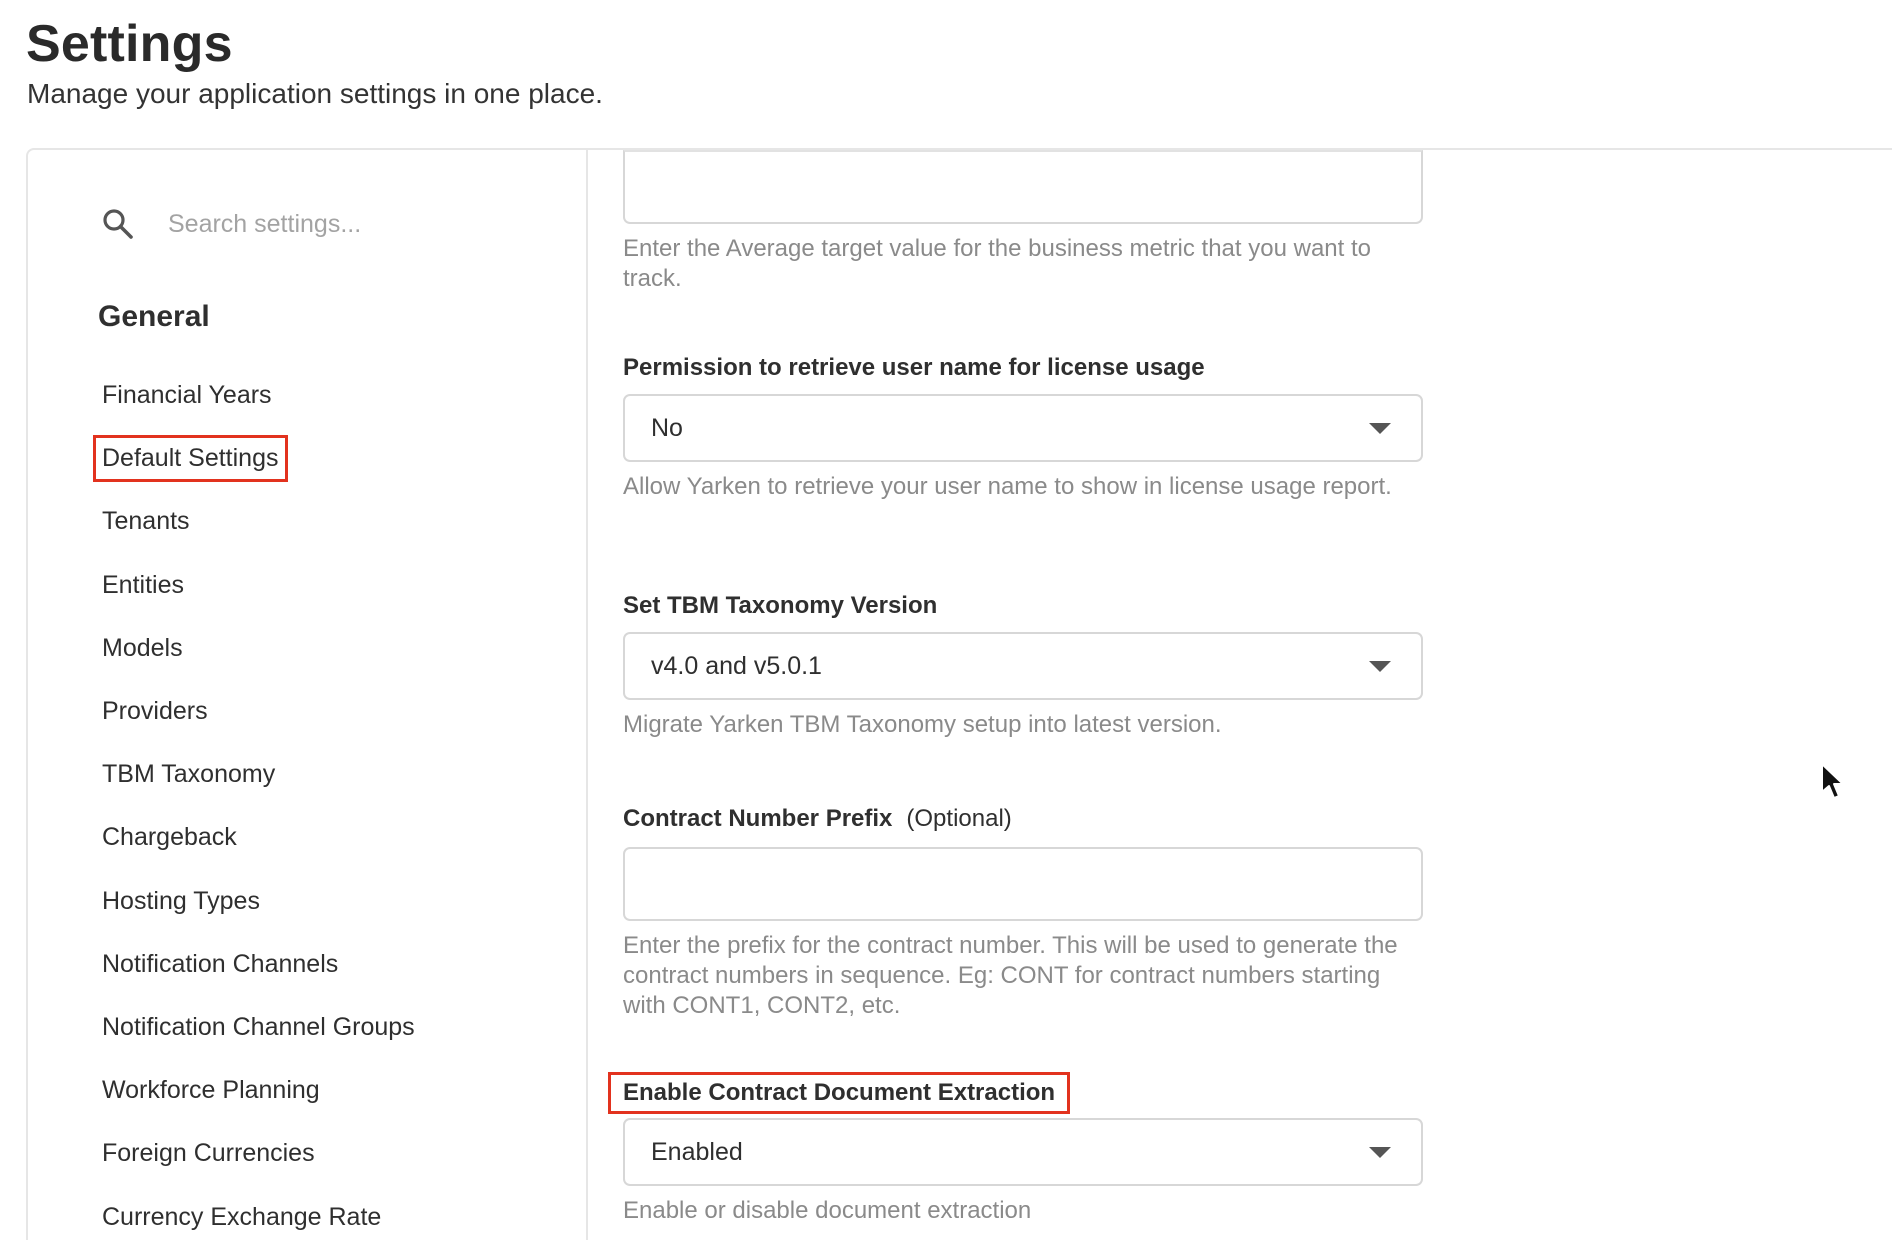  Describe the element at coordinates (263, 711) in the screenshot. I see `sidebar-item-providers: Providers` at that location.